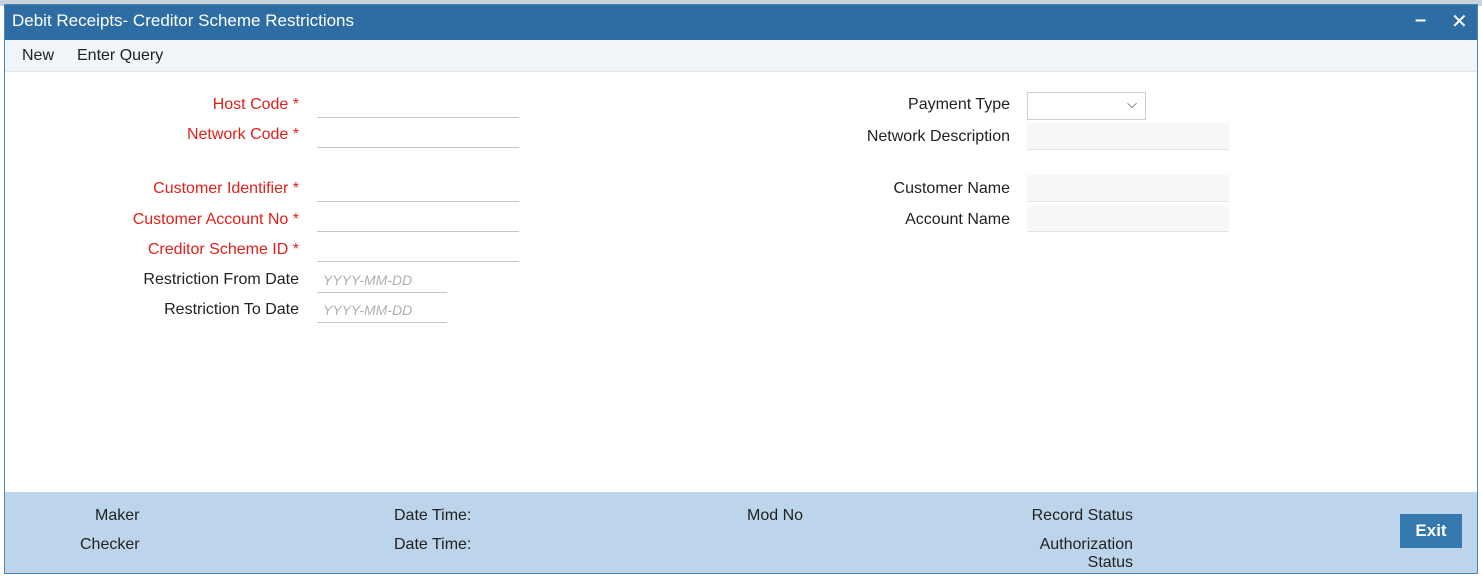 Image resolution: width=1482 pixels, height=578 pixels. I want to click on menu-bar: New Enter Query, so click(741, 56).